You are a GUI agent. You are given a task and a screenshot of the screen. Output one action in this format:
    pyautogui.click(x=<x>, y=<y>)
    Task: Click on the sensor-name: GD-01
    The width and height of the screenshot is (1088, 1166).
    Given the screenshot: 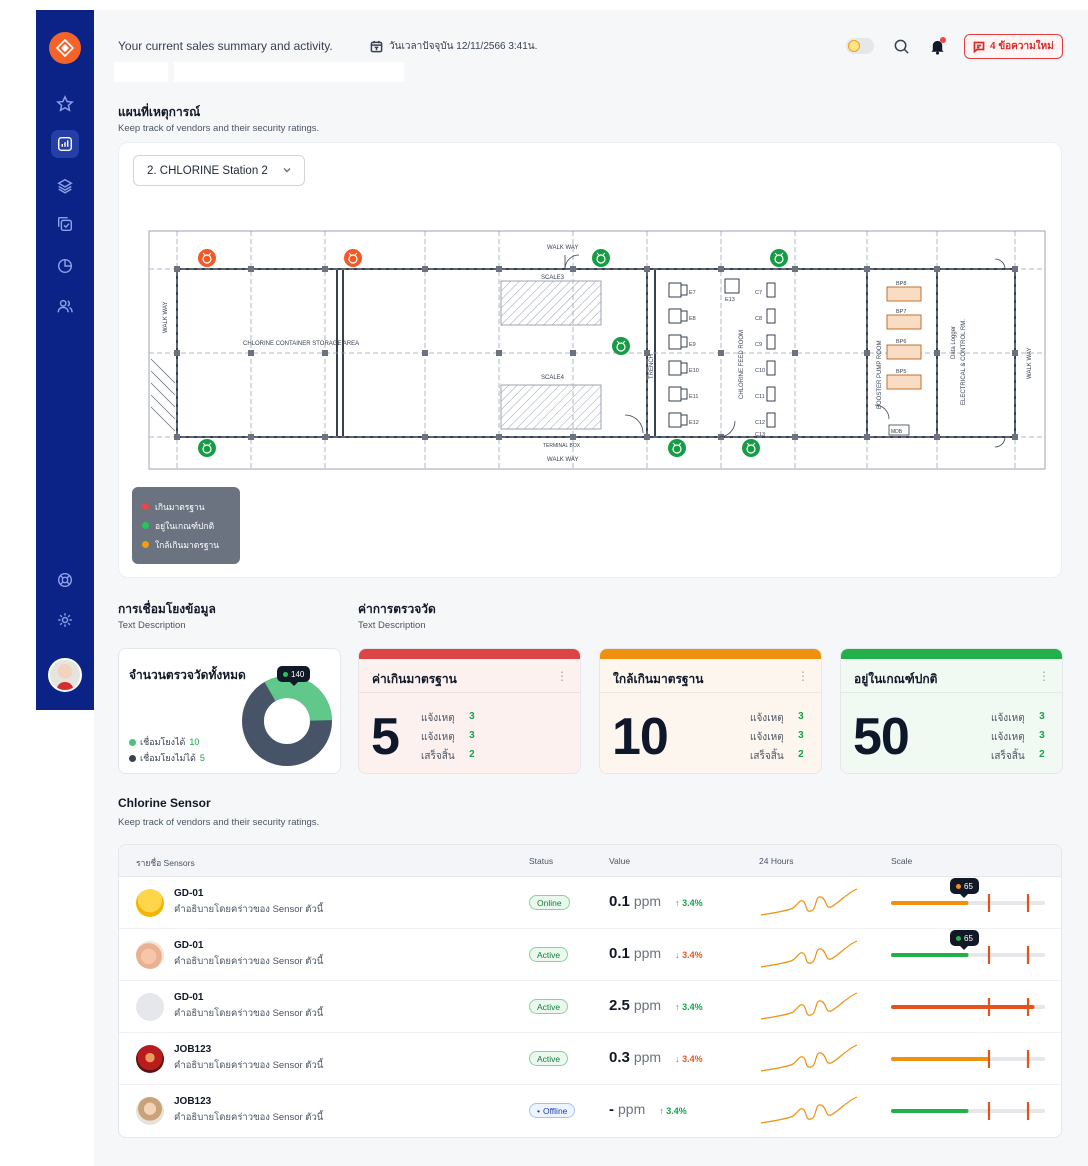 What is the action you would take?
    pyautogui.click(x=189, y=945)
    